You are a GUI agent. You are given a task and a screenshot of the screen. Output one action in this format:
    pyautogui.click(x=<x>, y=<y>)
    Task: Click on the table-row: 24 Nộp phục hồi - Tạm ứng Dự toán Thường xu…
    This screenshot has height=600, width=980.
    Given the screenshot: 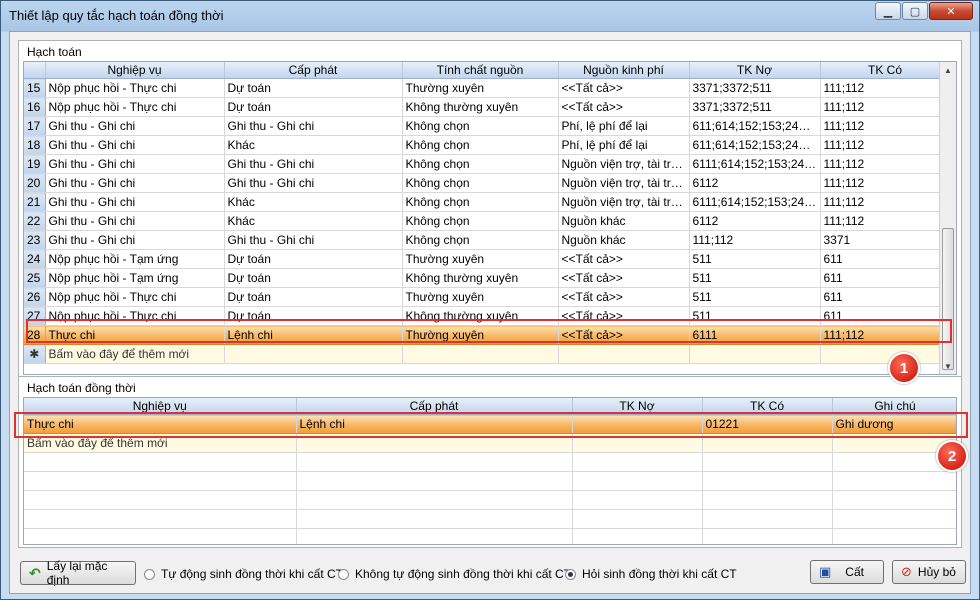 What is the action you would take?
    pyautogui.click(x=487, y=259)
    